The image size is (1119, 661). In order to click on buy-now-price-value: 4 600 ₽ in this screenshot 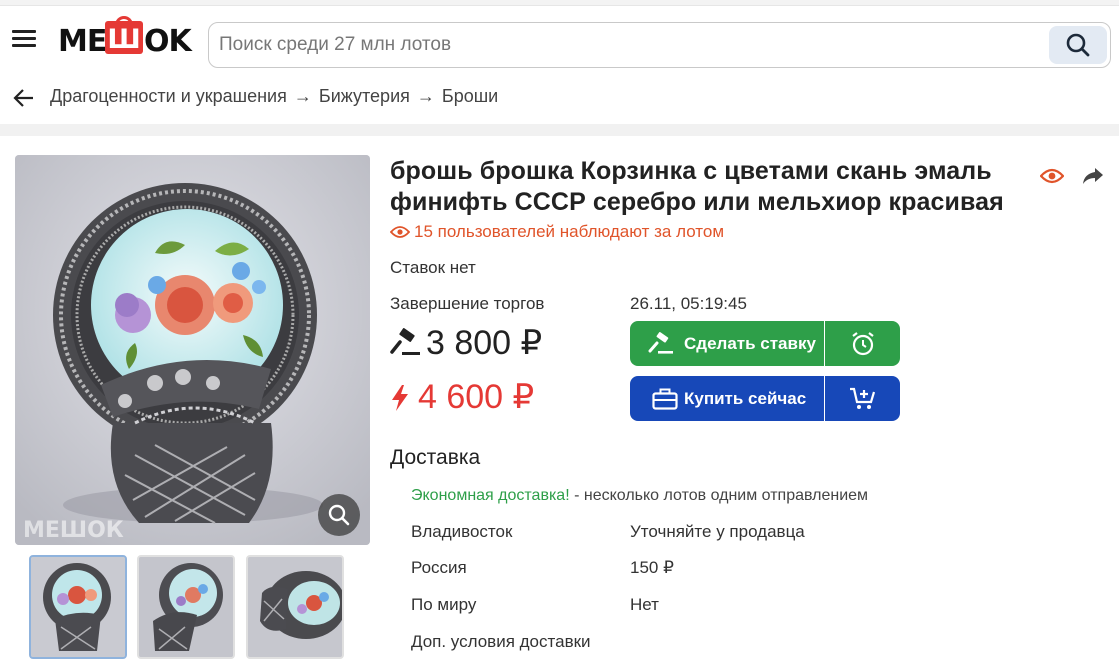, I will do `click(476, 397)`.